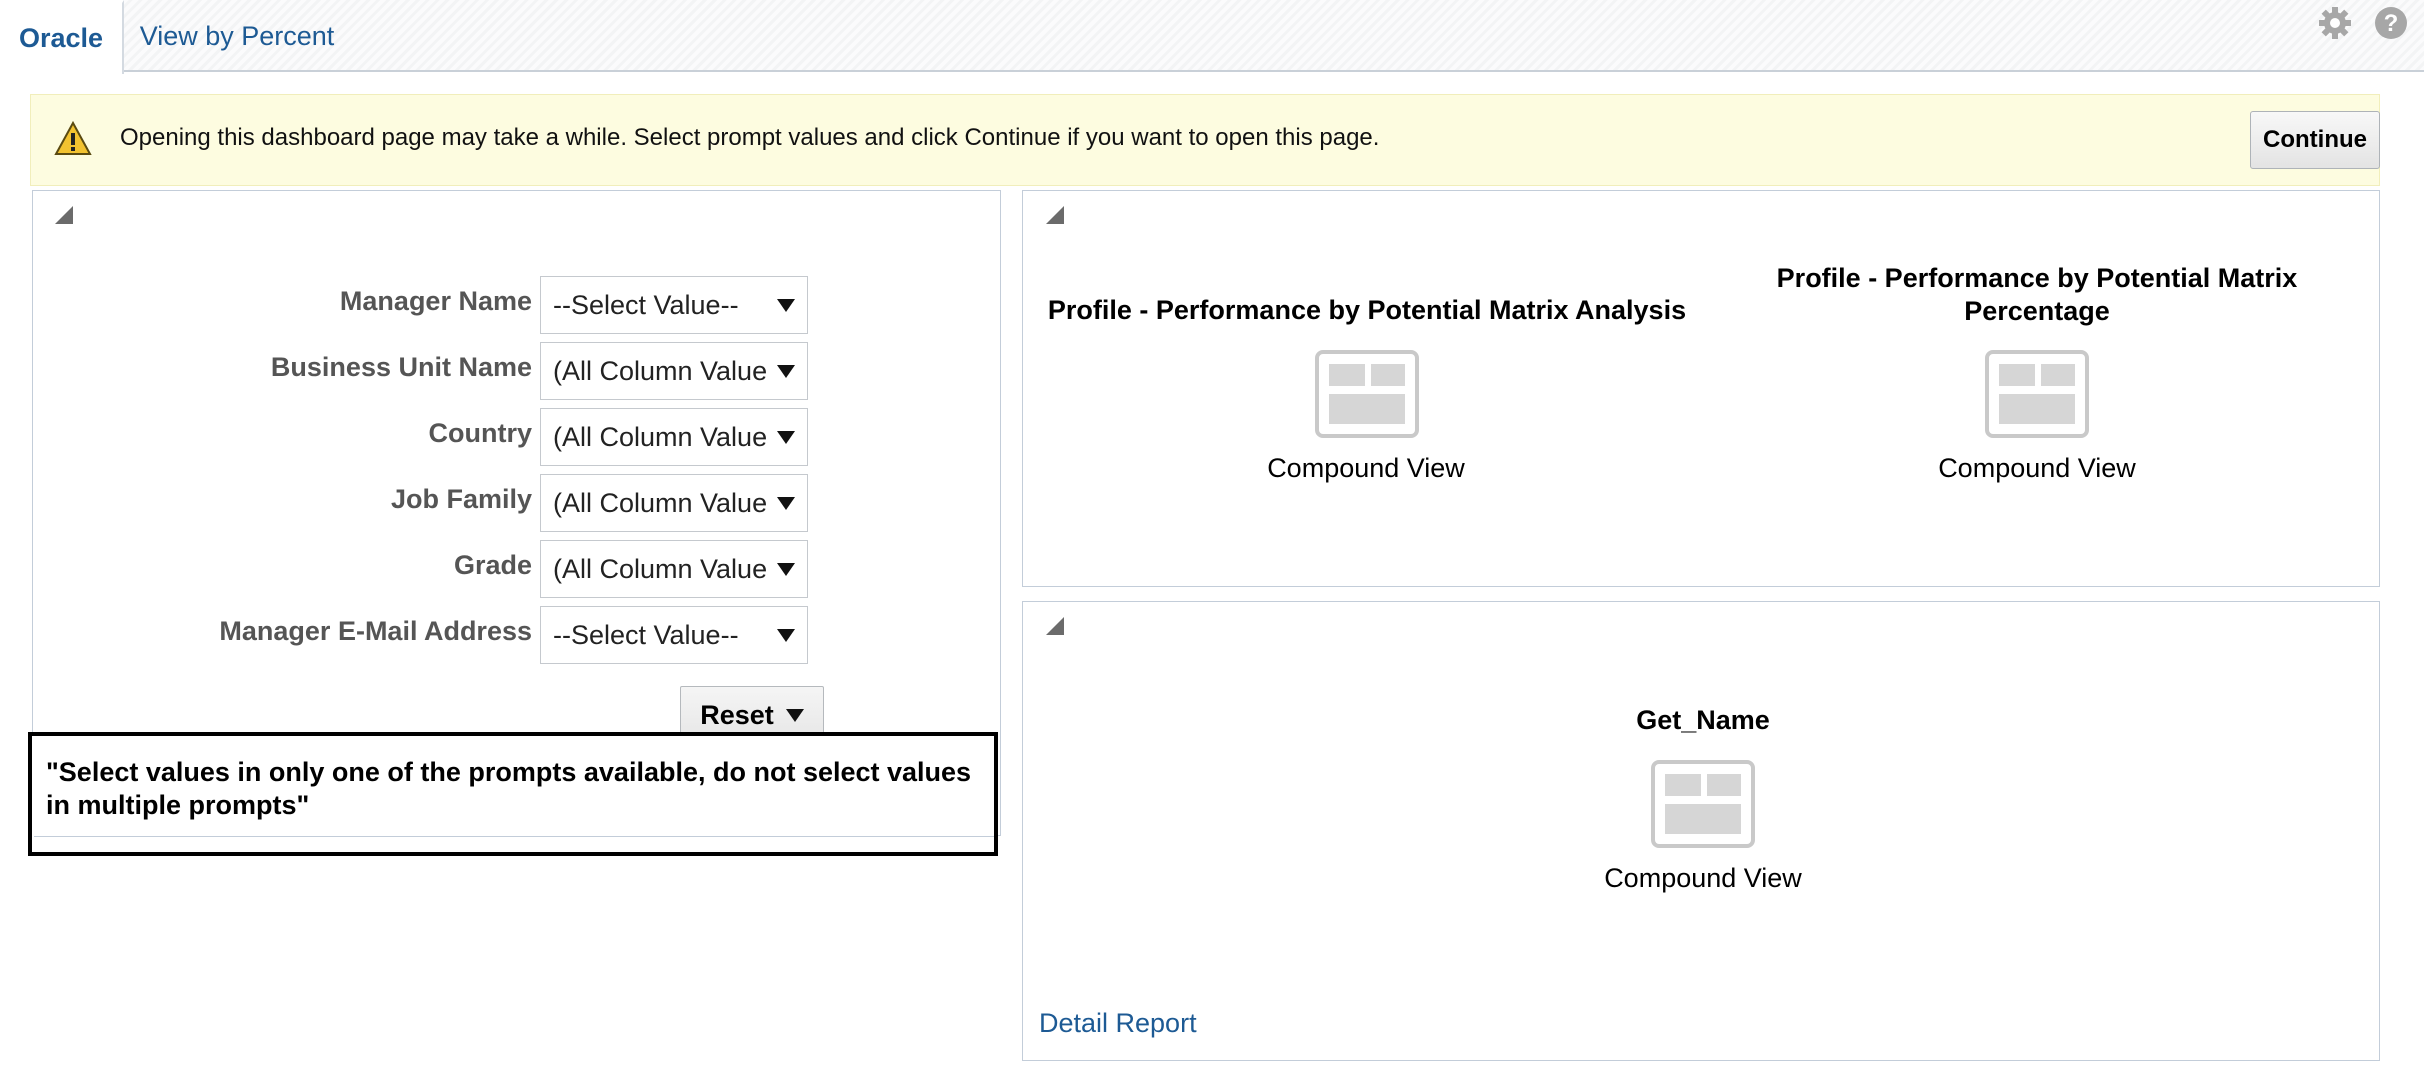  Describe the element at coordinates (62, 37) in the screenshot. I see `tab-oracle: Oracle` at that location.